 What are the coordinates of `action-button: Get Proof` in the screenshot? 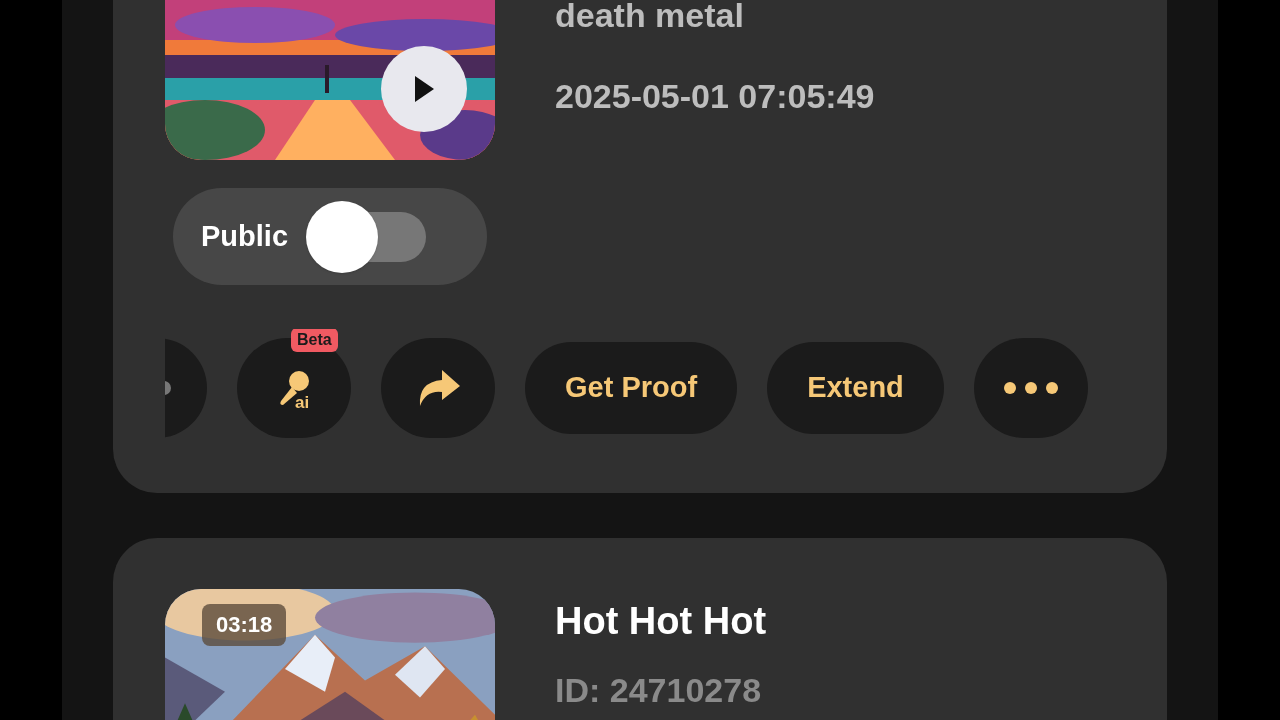 It's located at (631, 388).